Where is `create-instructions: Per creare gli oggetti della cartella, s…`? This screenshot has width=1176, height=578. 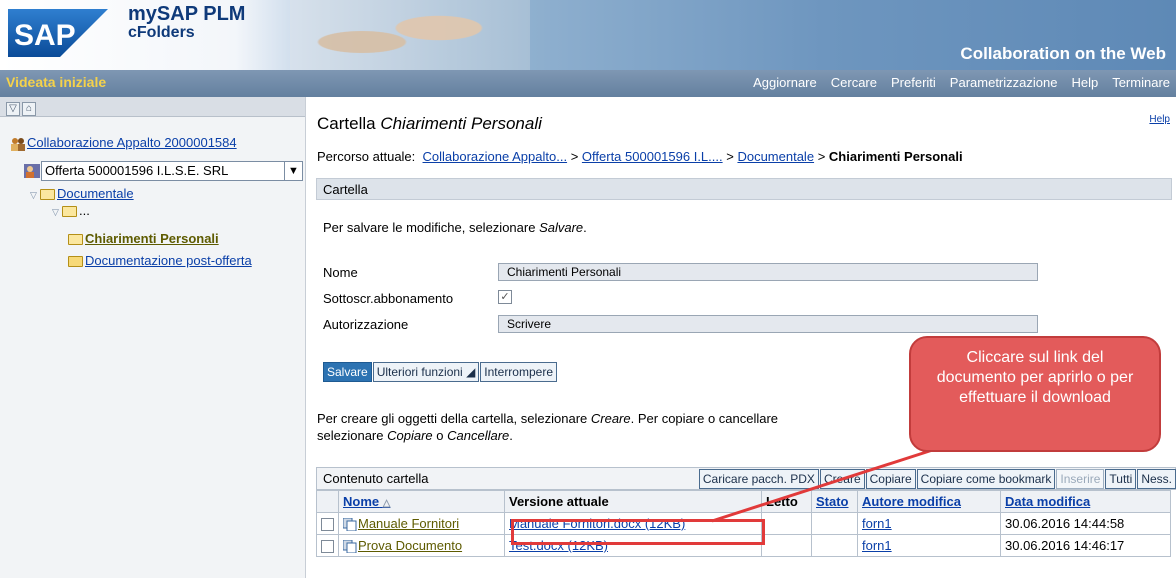
create-instructions: Per creare gli oggetti della cartella, s… is located at coordinates (548, 427).